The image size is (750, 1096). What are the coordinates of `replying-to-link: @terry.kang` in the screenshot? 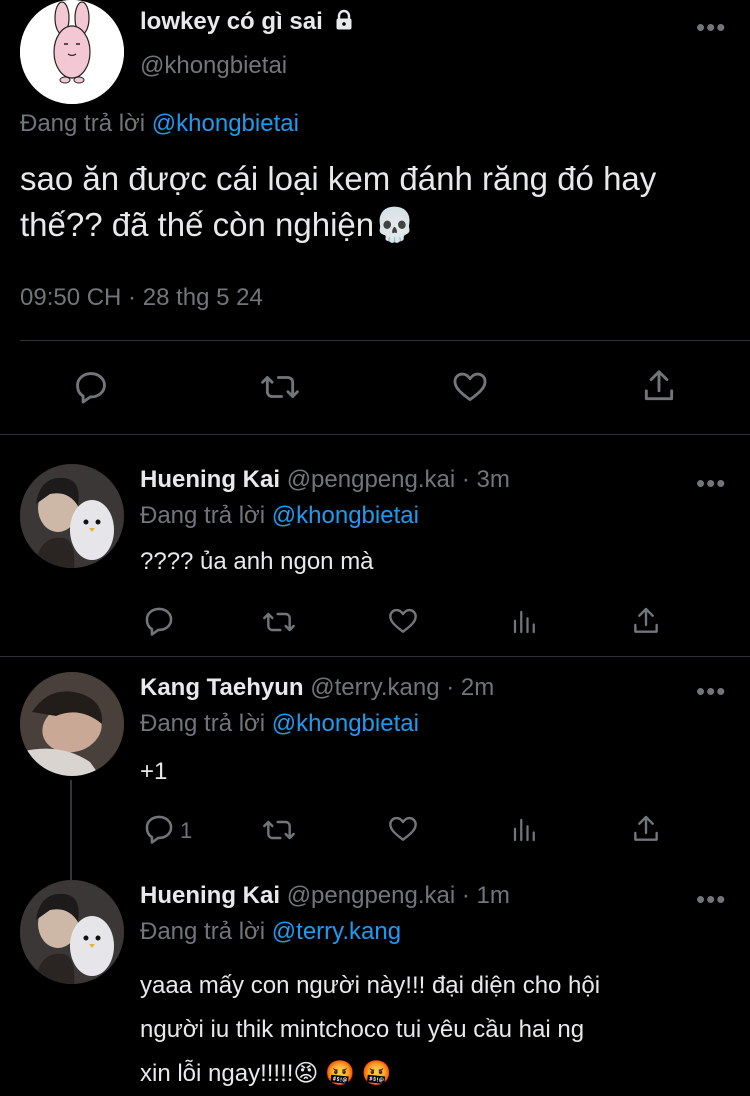 It's located at (336, 931).